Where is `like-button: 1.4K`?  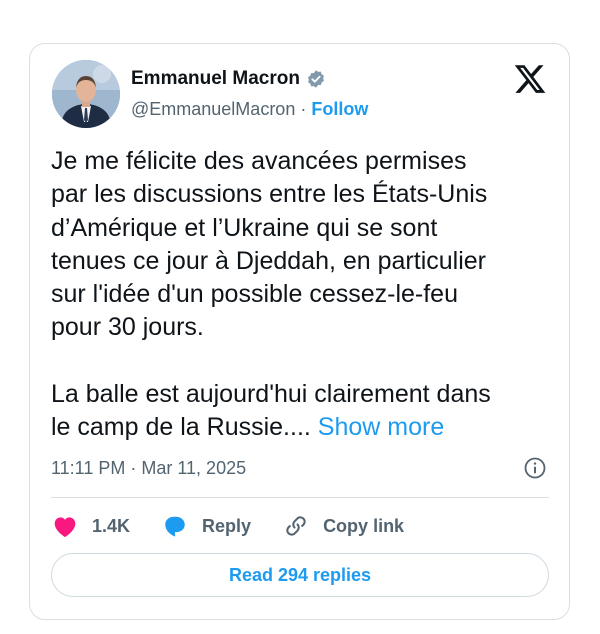 like-button: 1.4K is located at coordinates (91, 526).